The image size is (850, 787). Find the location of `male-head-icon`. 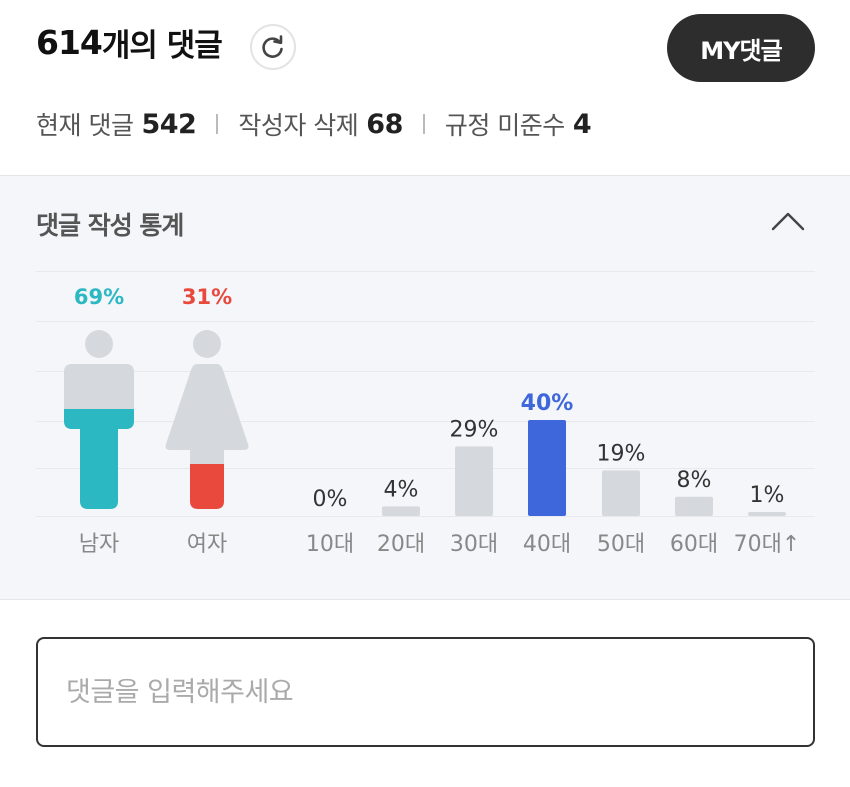

male-head-icon is located at coordinates (99, 344).